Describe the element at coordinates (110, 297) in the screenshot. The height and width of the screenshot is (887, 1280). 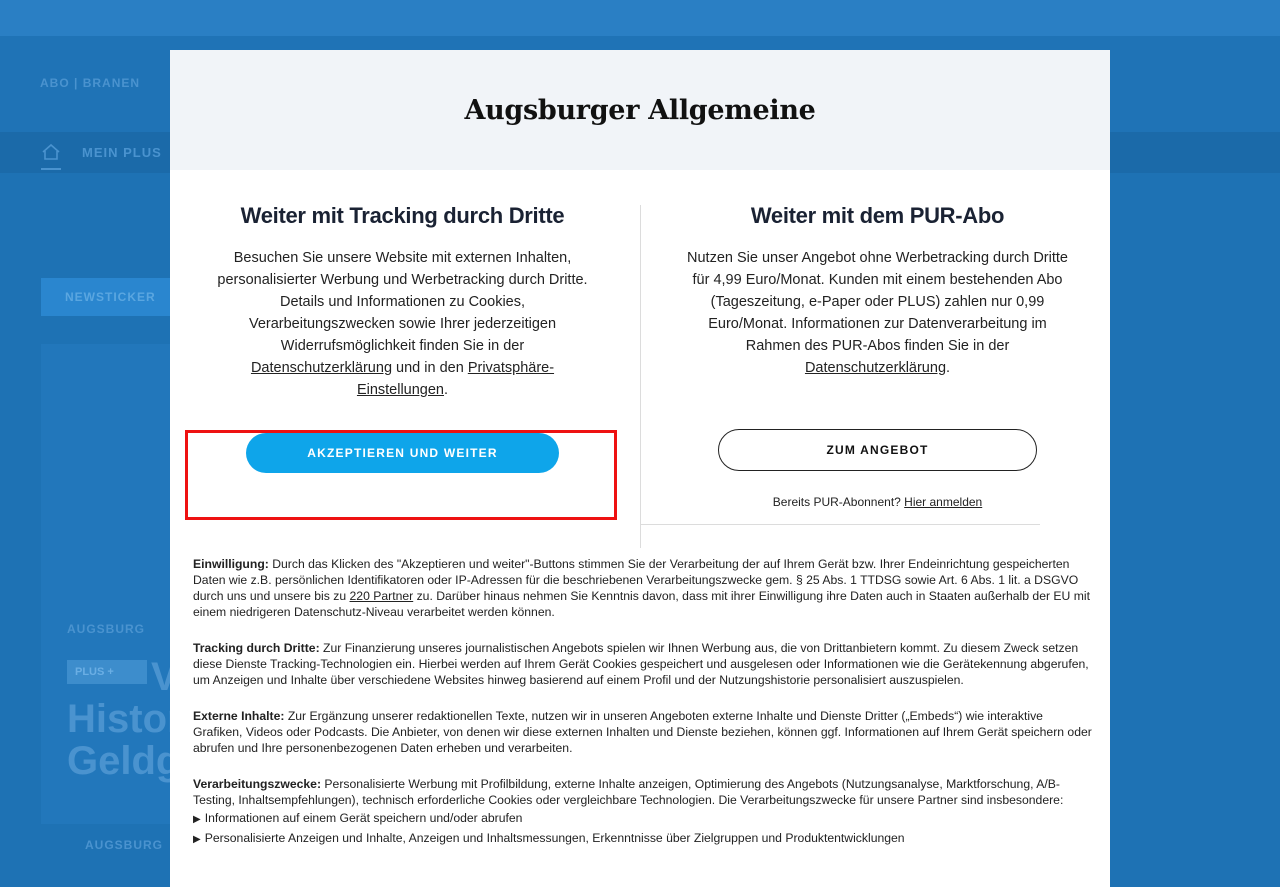
I see `newsticker-label: NEWSTICKER` at that location.